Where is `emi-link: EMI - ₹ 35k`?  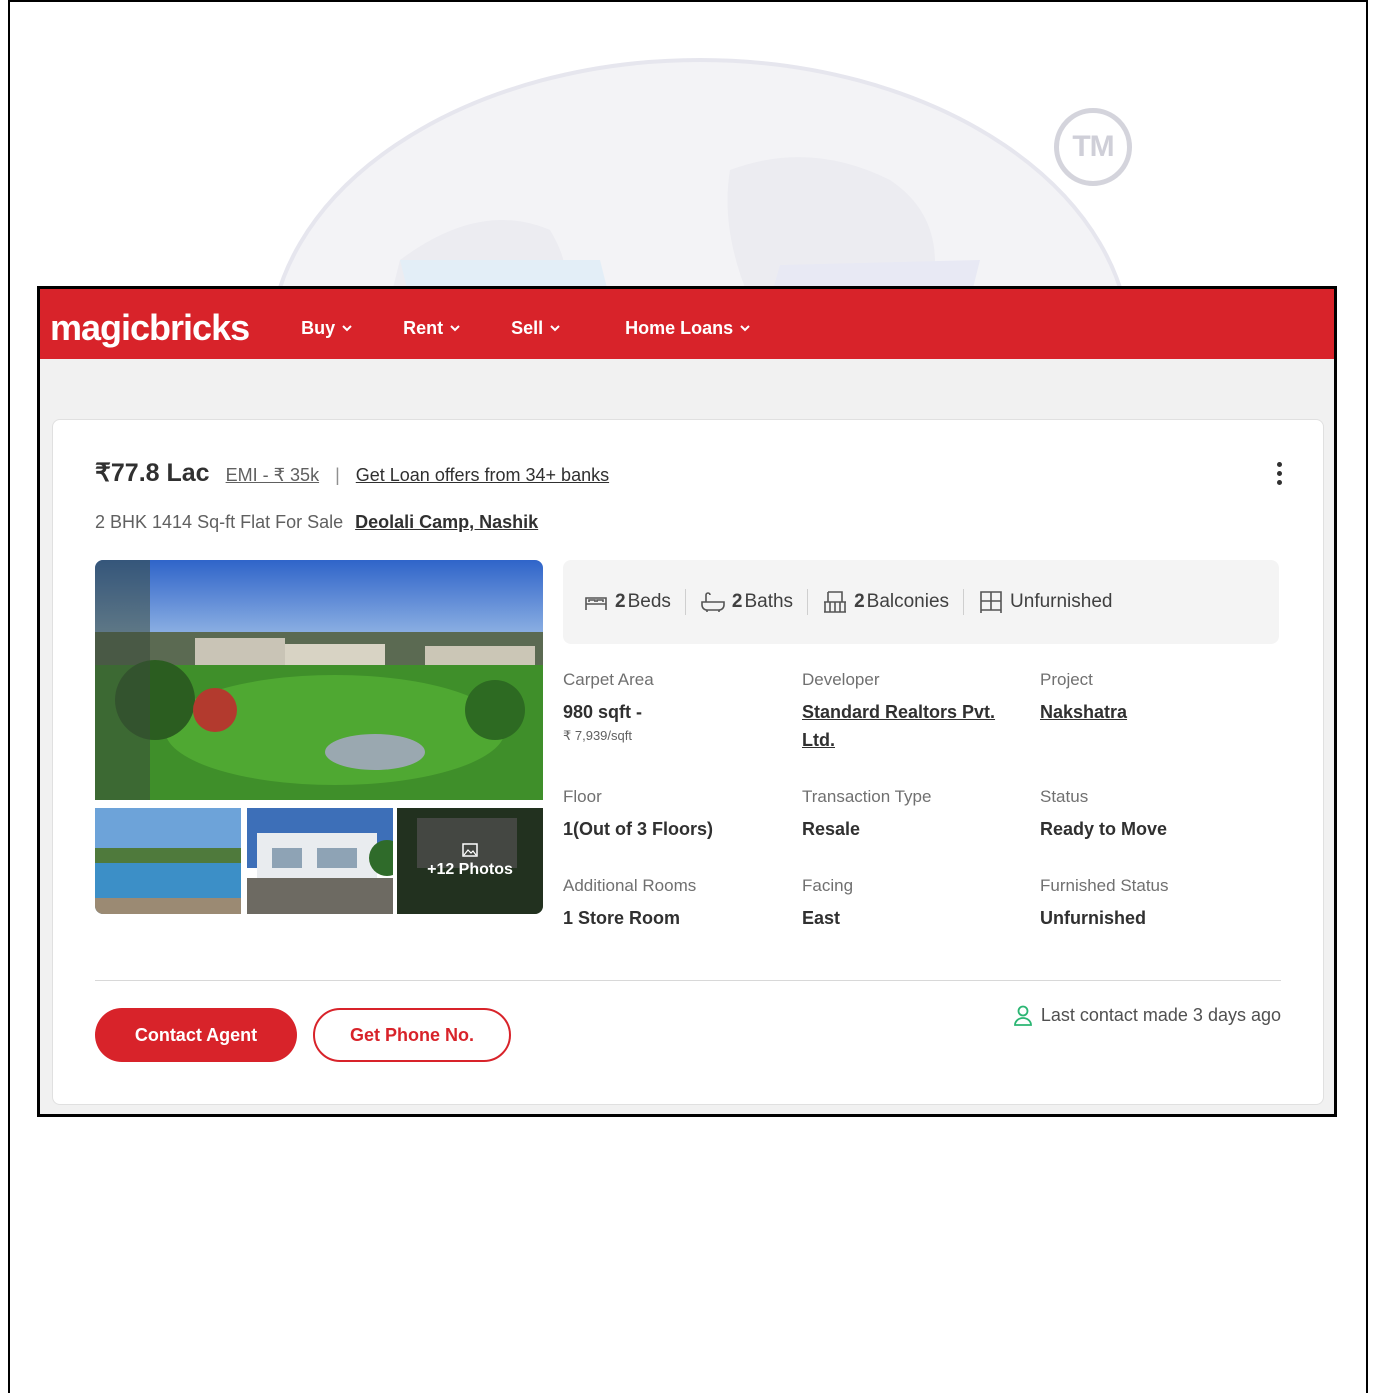 emi-link: EMI - ₹ 35k is located at coordinates (272, 475).